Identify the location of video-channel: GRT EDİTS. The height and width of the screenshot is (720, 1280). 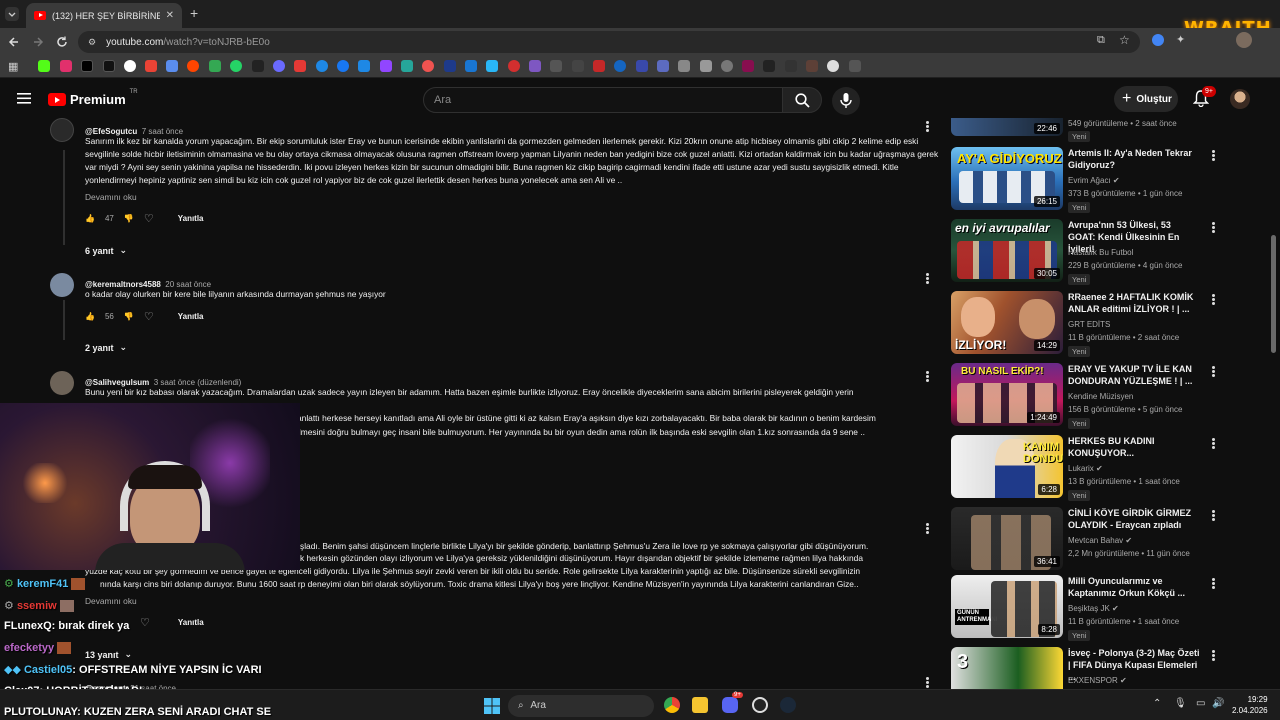
(1089, 325).